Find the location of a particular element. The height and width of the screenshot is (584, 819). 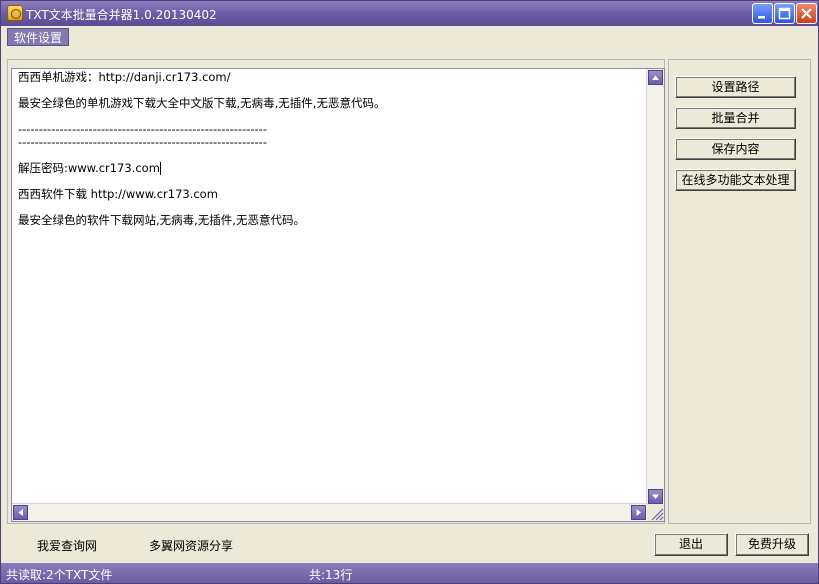

text-line-content: 解压密码:www.cr173.com is located at coordinates (89, 168).